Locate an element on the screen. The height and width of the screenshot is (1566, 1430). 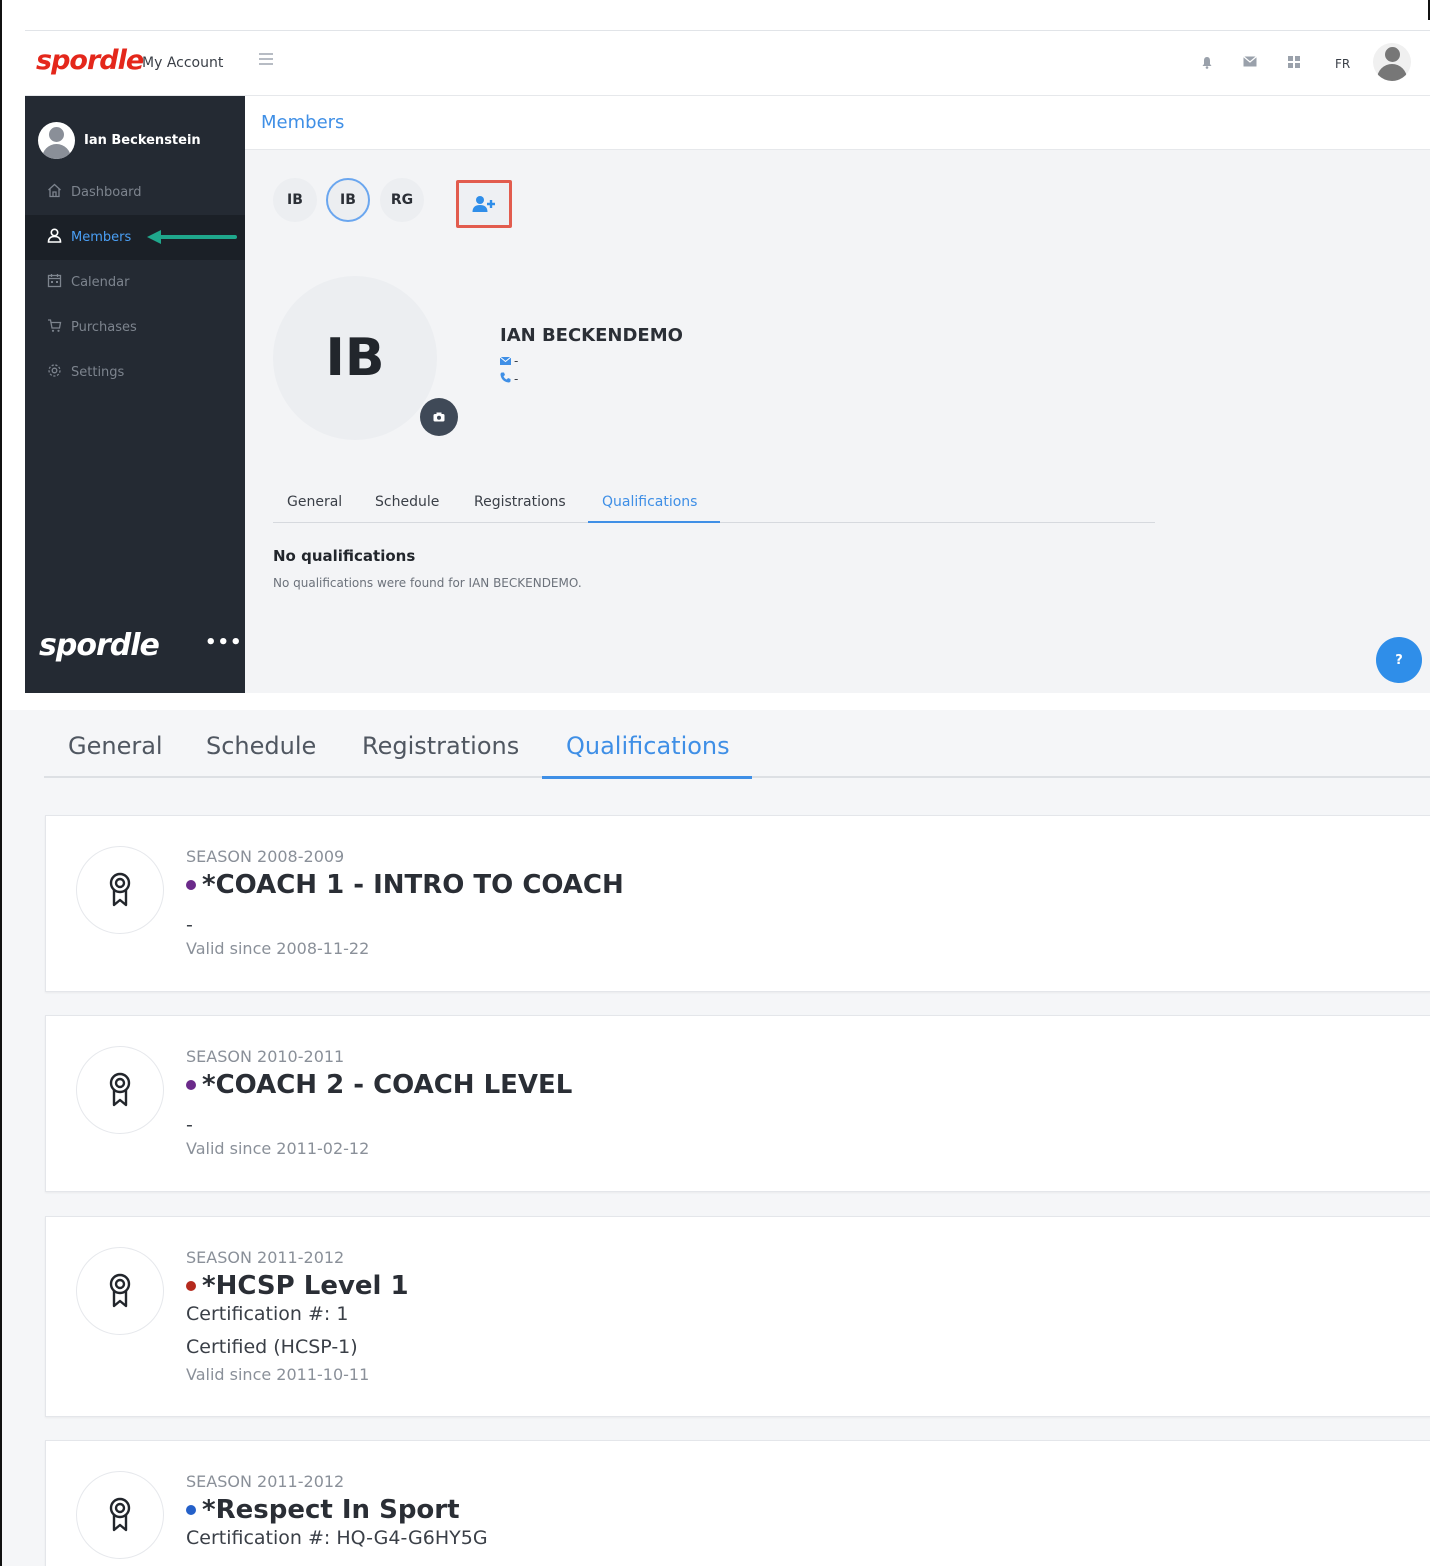
sidebar-item-label: Members is located at coordinates (101, 237).